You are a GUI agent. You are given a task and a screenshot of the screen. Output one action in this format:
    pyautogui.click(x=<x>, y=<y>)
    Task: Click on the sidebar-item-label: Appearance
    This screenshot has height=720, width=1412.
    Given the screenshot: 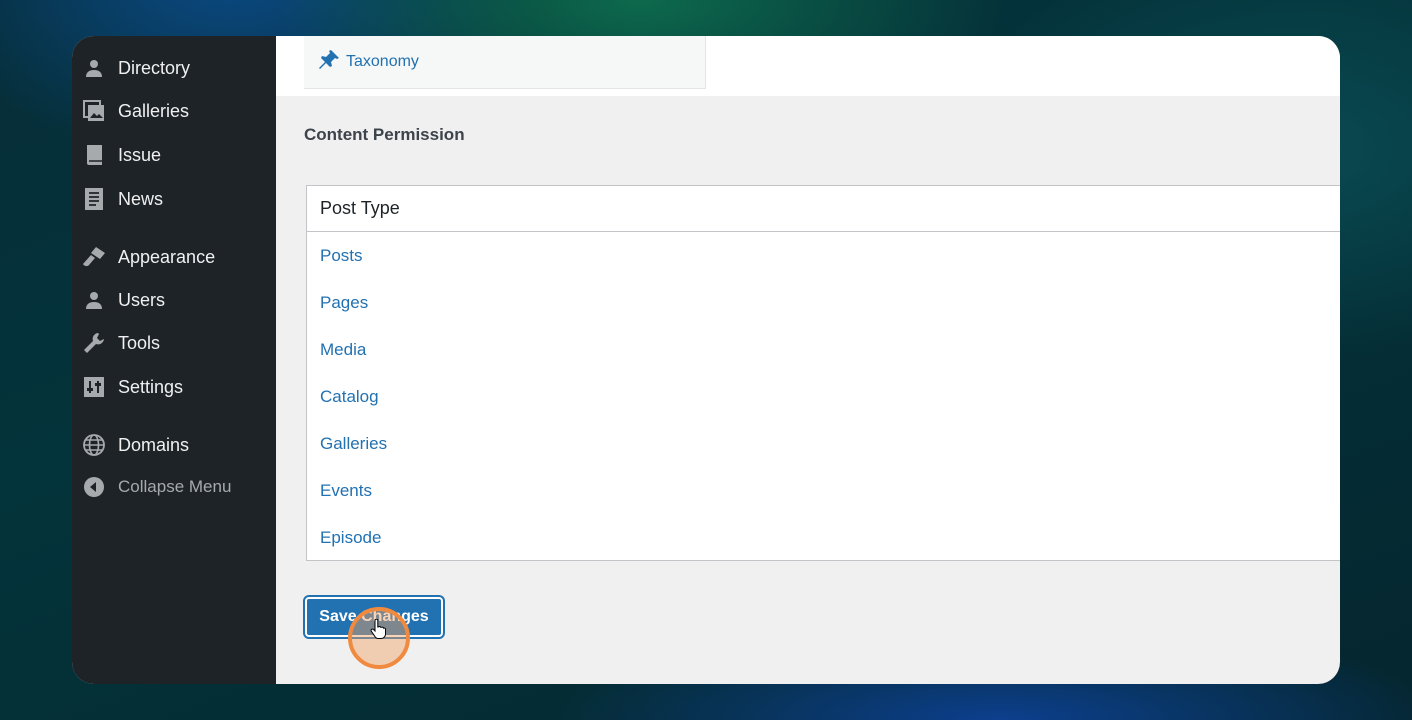 What is the action you would take?
    pyautogui.click(x=167, y=256)
    